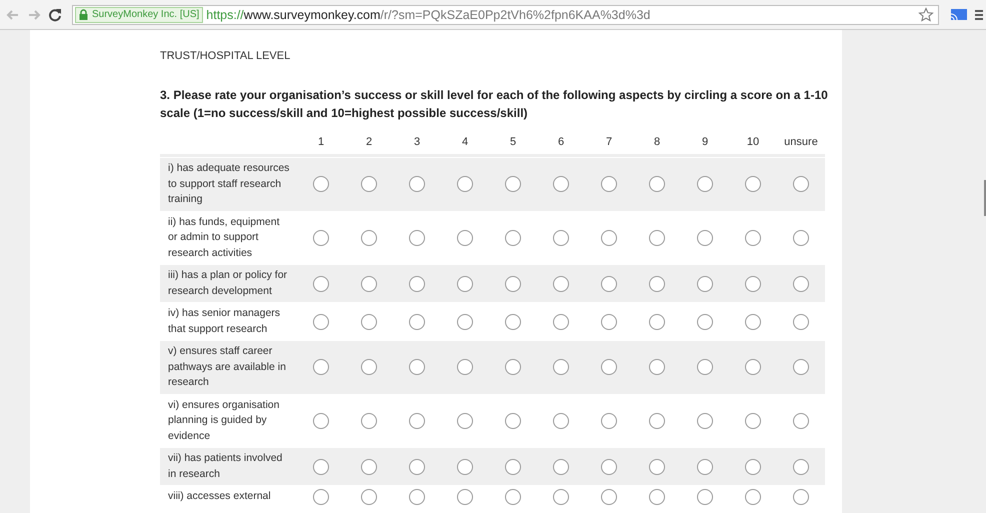 The image size is (986, 513). Describe the element at coordinates (13, 15) in the screenshot. I see `back-icon` at that location.